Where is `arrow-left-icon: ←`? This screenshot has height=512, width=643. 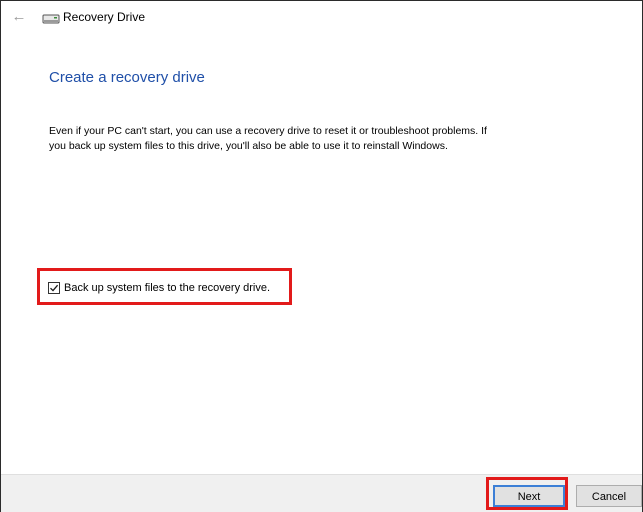
arrow-left-icon: ← is located at coordinates (19, 16).